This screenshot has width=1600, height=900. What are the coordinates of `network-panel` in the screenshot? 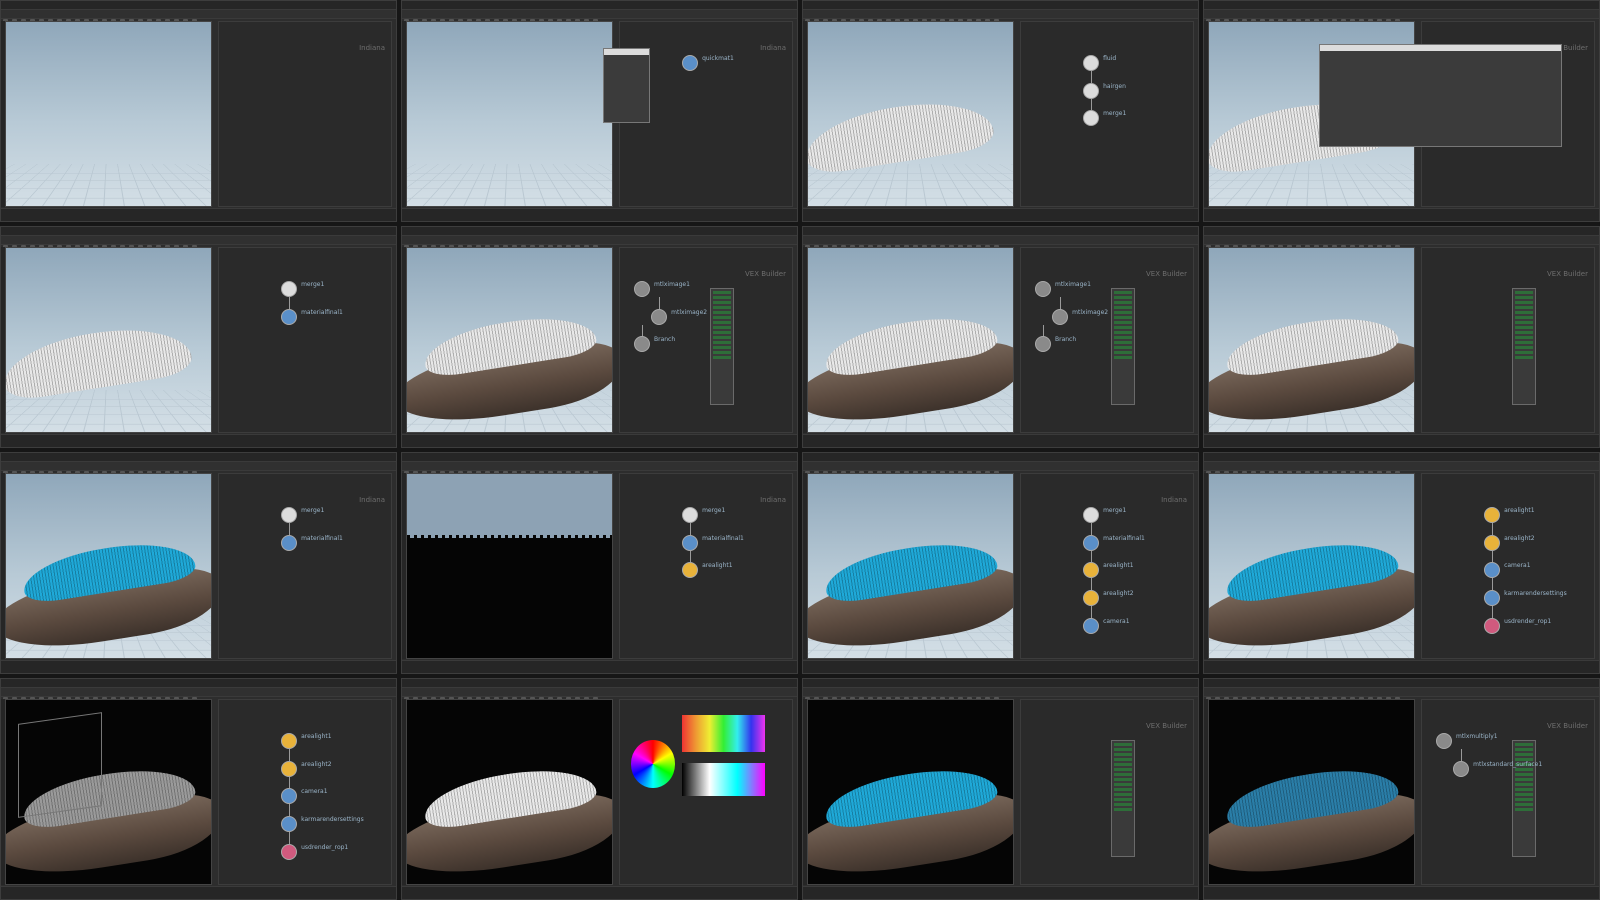 It's located at (706, 792).